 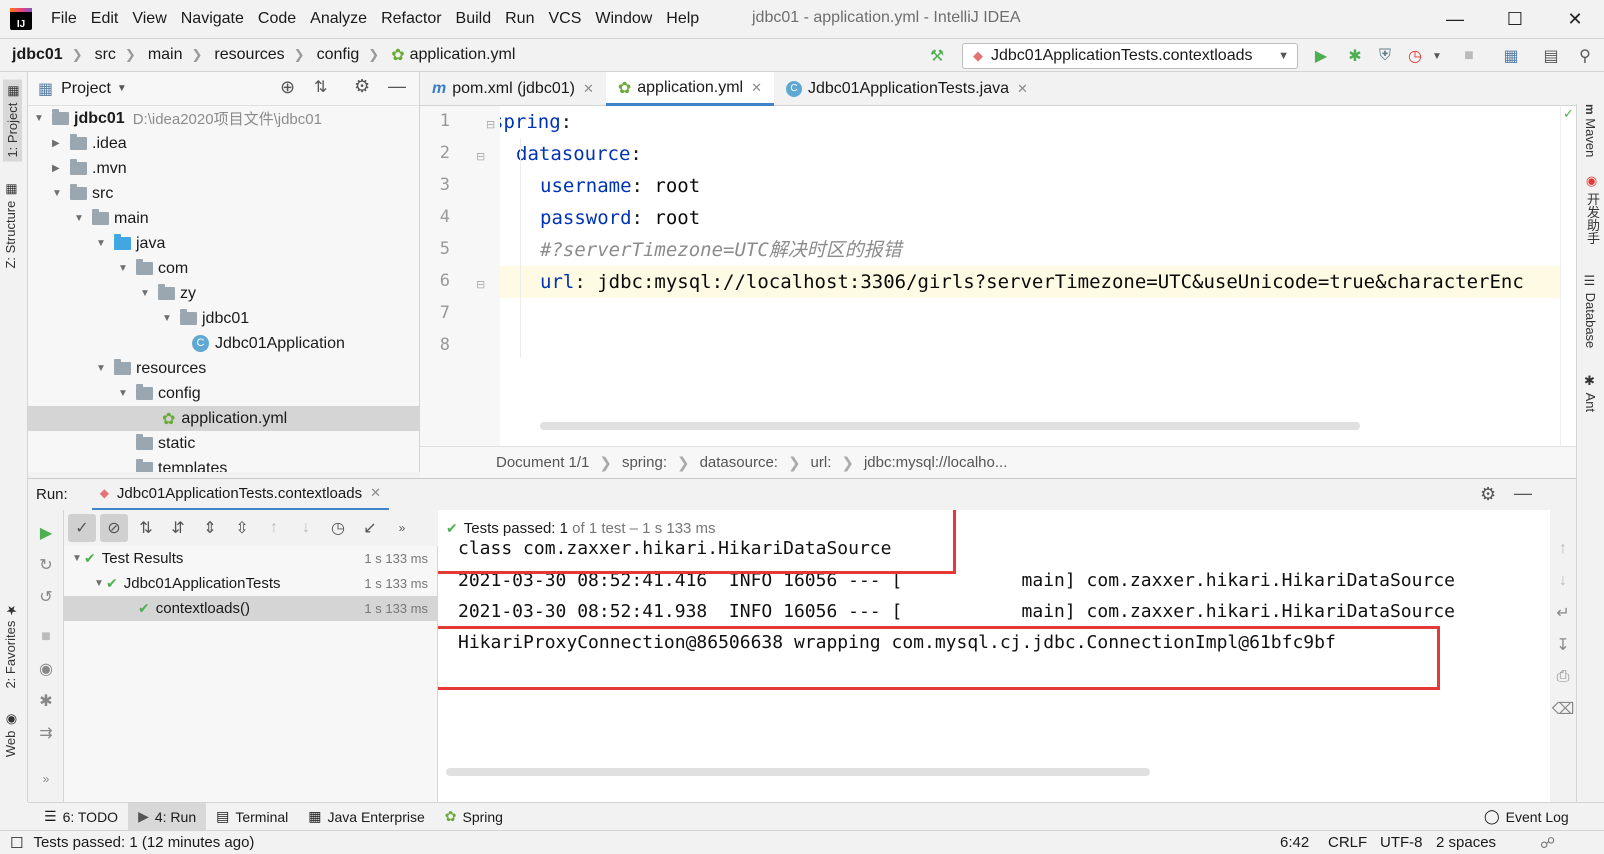 I want to click on tree-item-templates: templates, so click(x=223, y=464).